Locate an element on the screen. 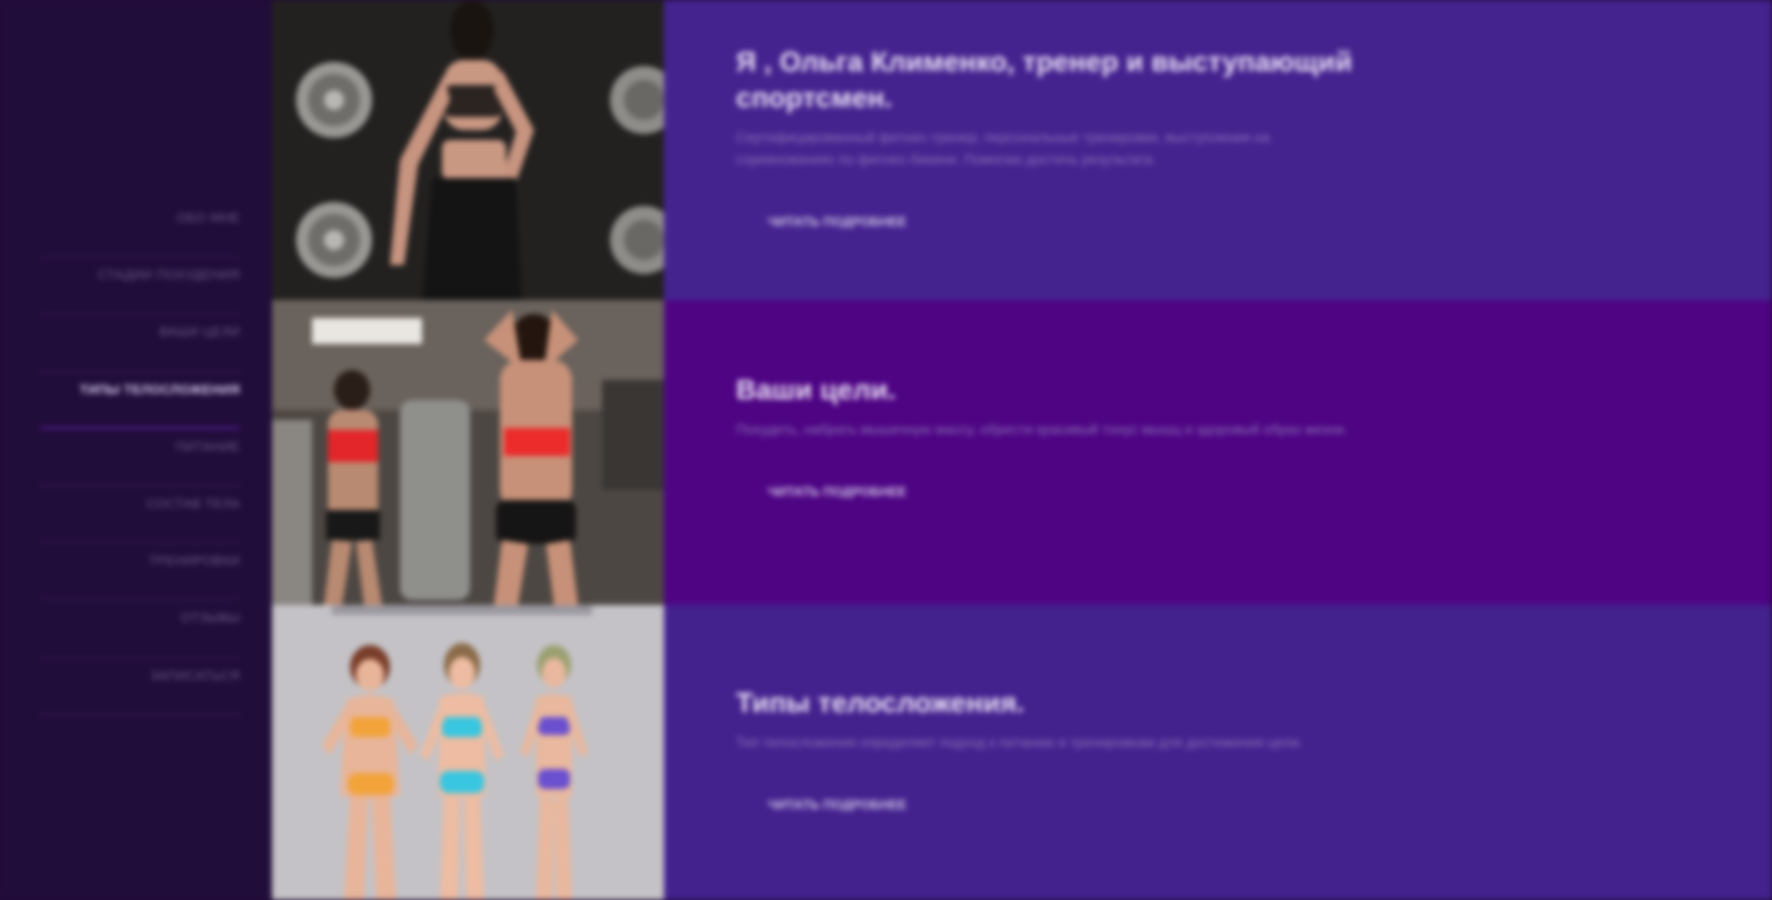  nav-item-signup: ЗАПИСАТЬСЯ is located at coordinates (140, 686).